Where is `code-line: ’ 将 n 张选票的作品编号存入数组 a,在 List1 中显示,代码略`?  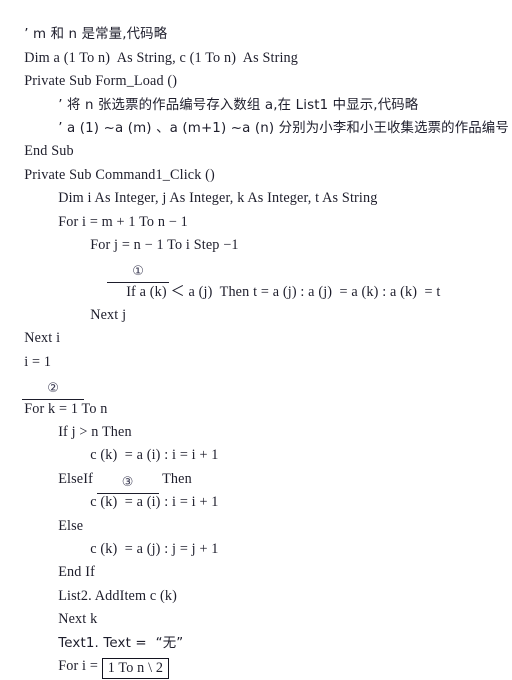
code-line: ’ 将 n 张选票的作品编号存入数组 a,在 List1 中显示,代码略 is located at coordinates (256, 91).